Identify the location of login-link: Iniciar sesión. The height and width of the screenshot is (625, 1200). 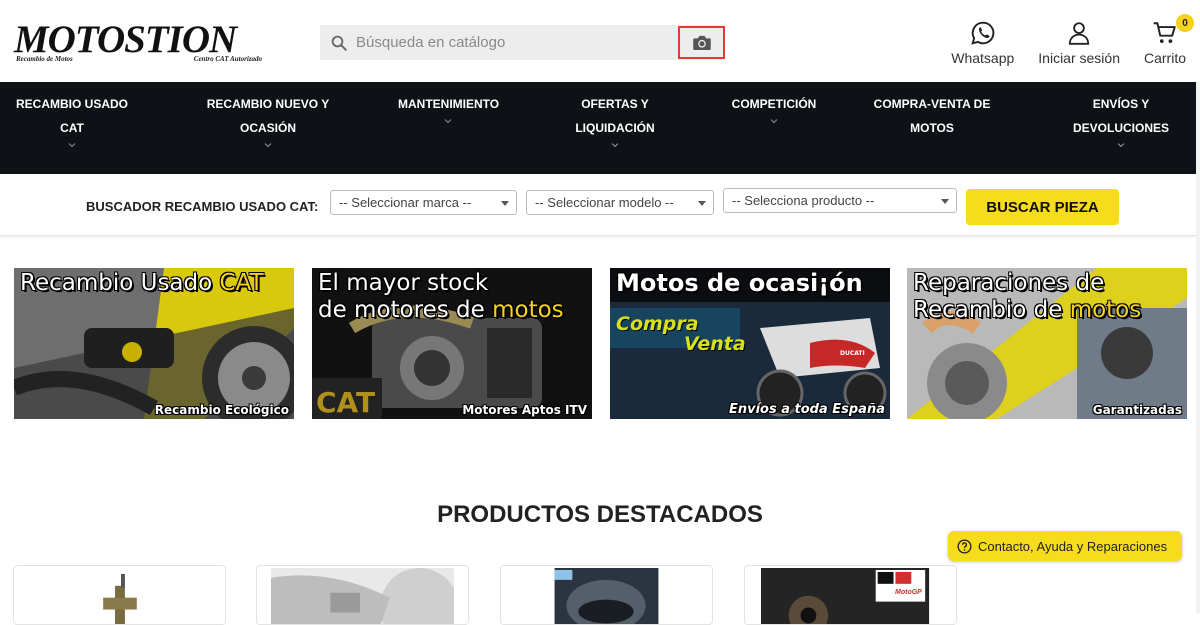
(1079, 43).